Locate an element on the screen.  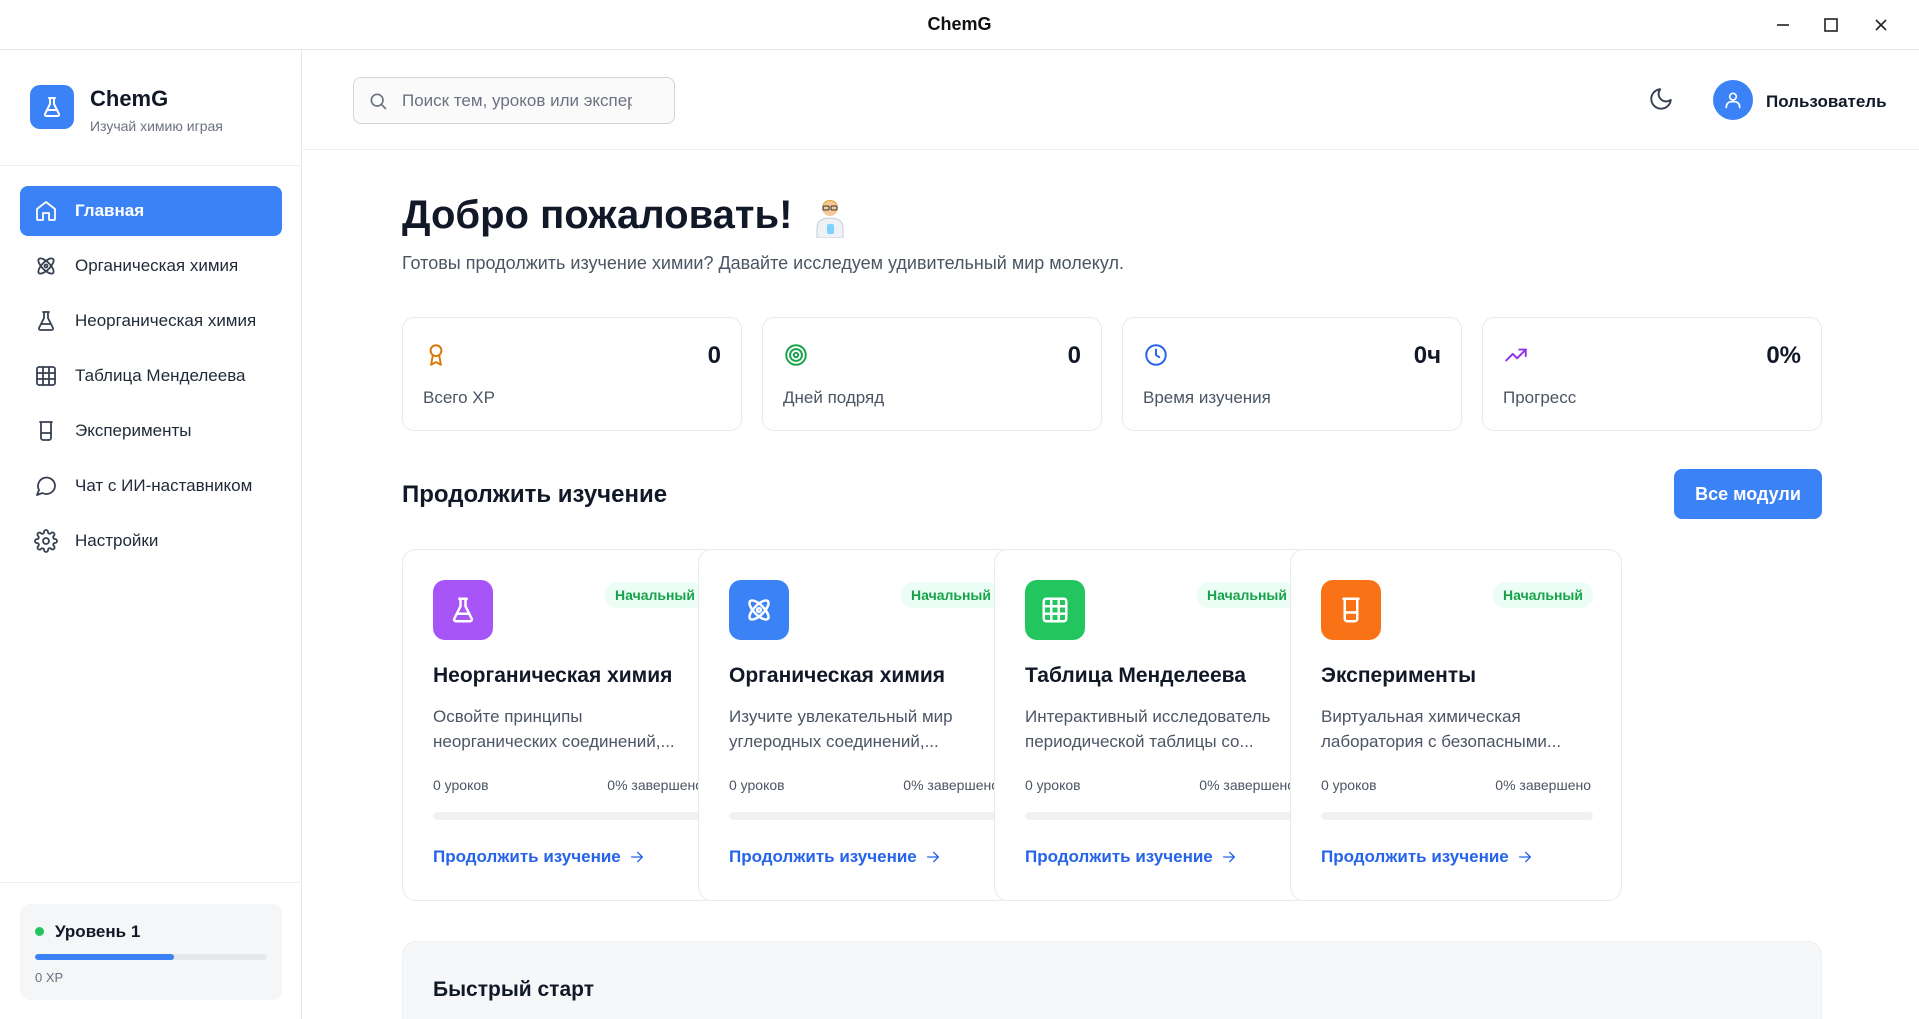
all-modules-button: Все модули is located at coordinates (1748, 494).